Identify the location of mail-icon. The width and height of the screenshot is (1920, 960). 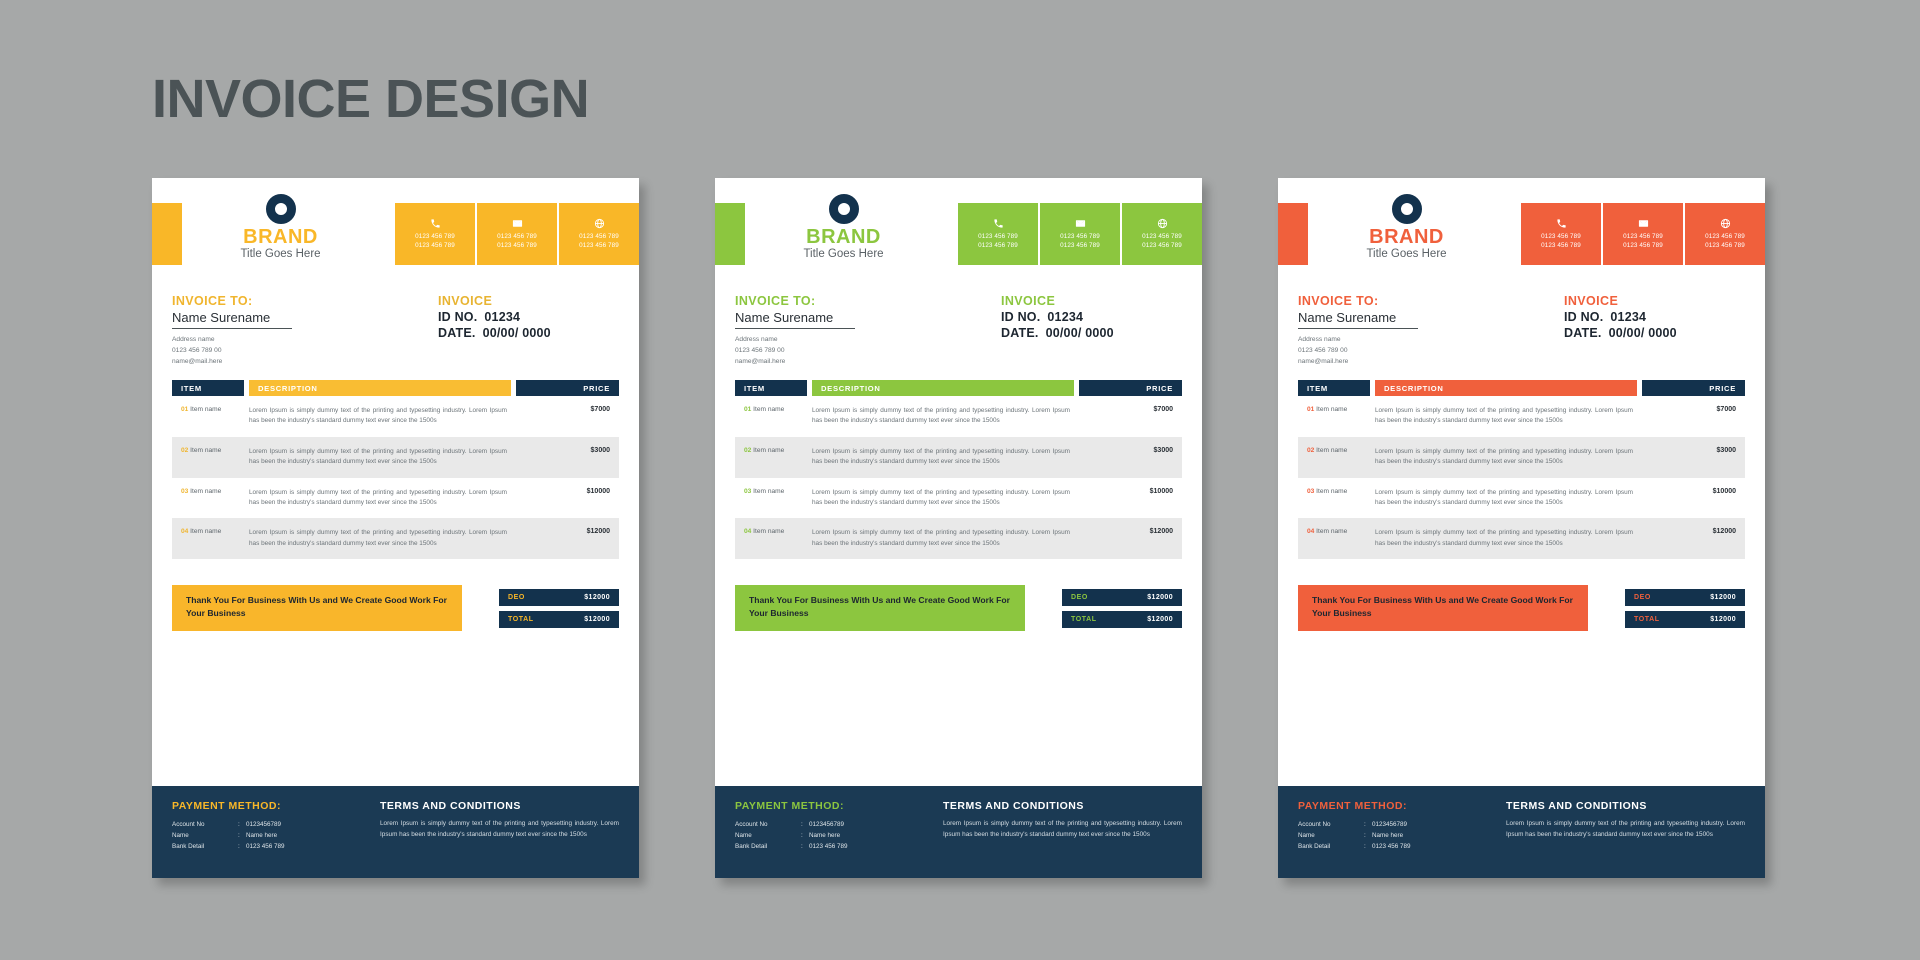
(517, 223).